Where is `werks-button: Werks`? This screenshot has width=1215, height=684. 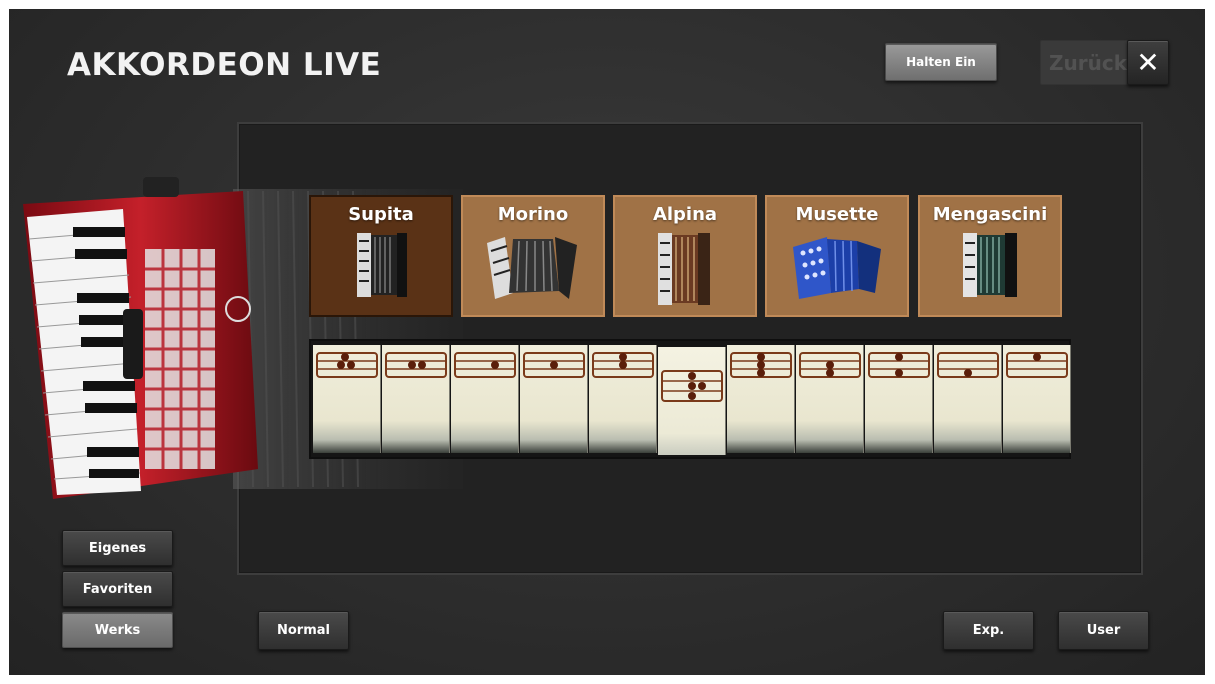
werks-button: Werks is located at coordinates (117, 630).